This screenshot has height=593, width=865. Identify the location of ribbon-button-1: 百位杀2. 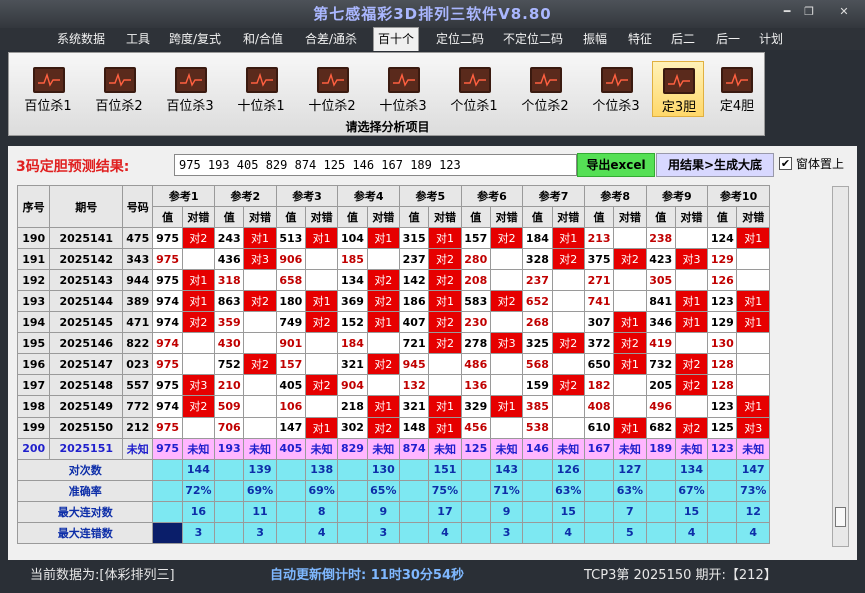
(119, 89).